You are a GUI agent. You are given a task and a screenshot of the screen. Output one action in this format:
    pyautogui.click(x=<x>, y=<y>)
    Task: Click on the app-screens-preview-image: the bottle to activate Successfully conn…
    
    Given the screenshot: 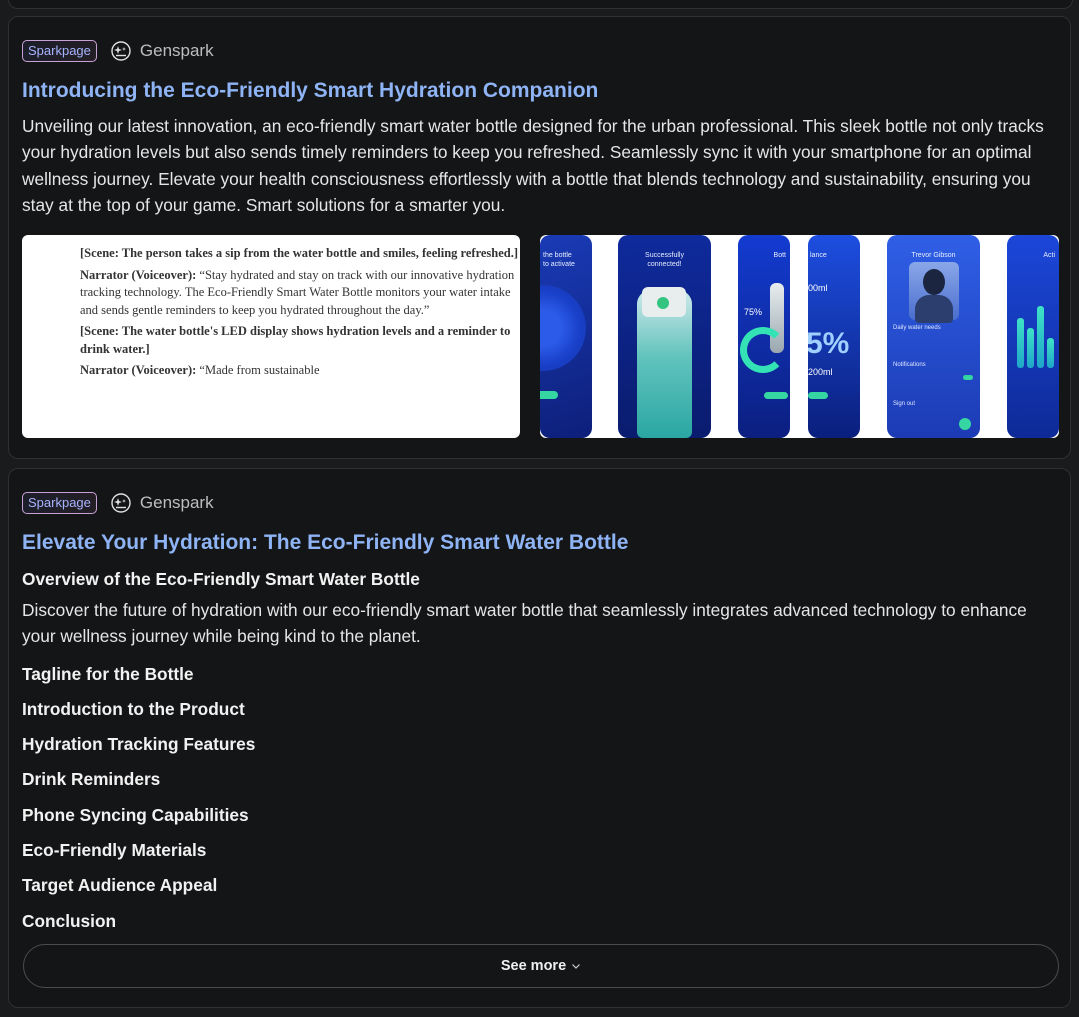 What is the action you would take?
    pyautogui.click(x=799, y=336)
    